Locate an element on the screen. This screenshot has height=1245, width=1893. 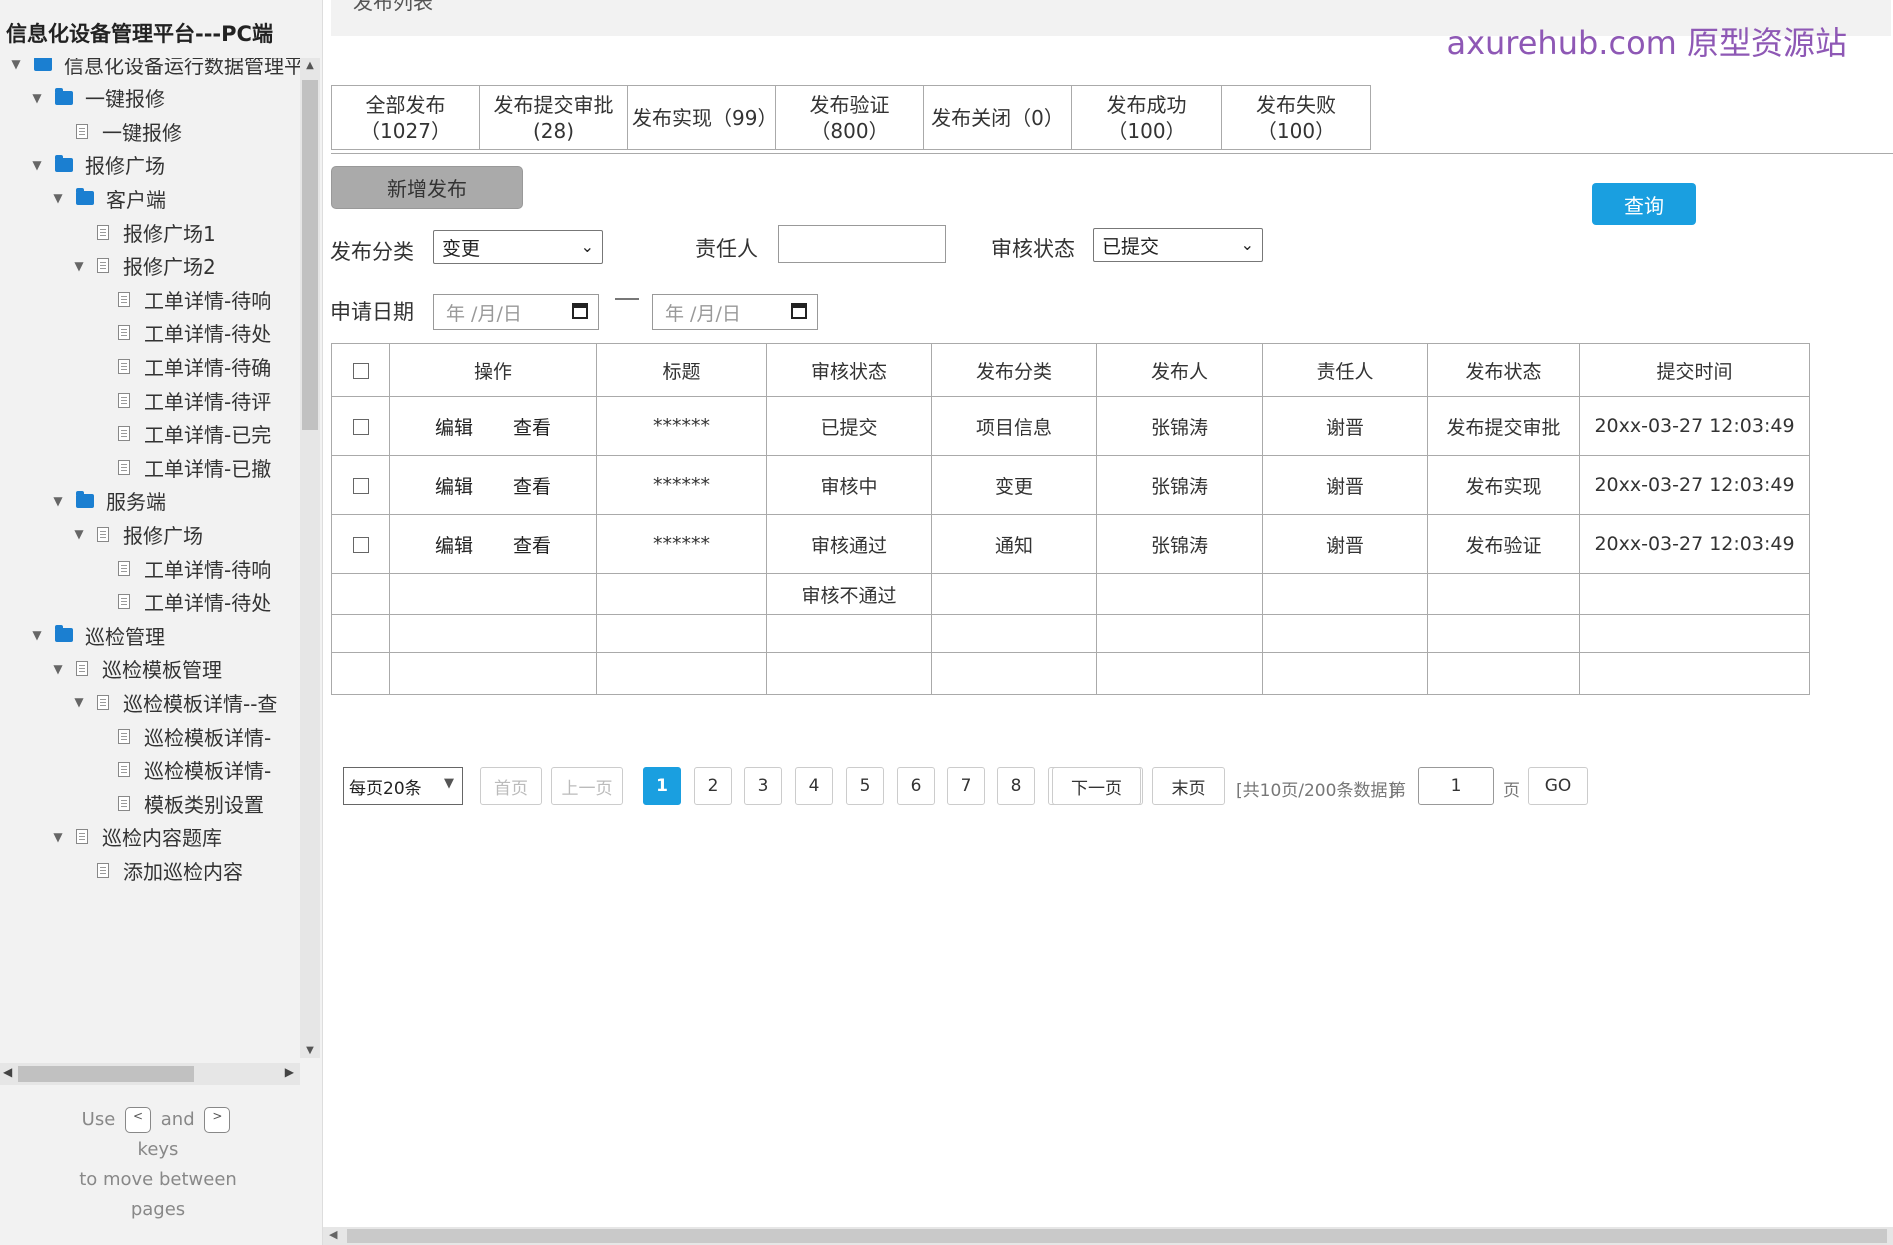
owner-input is located at coordinates (862, 244).